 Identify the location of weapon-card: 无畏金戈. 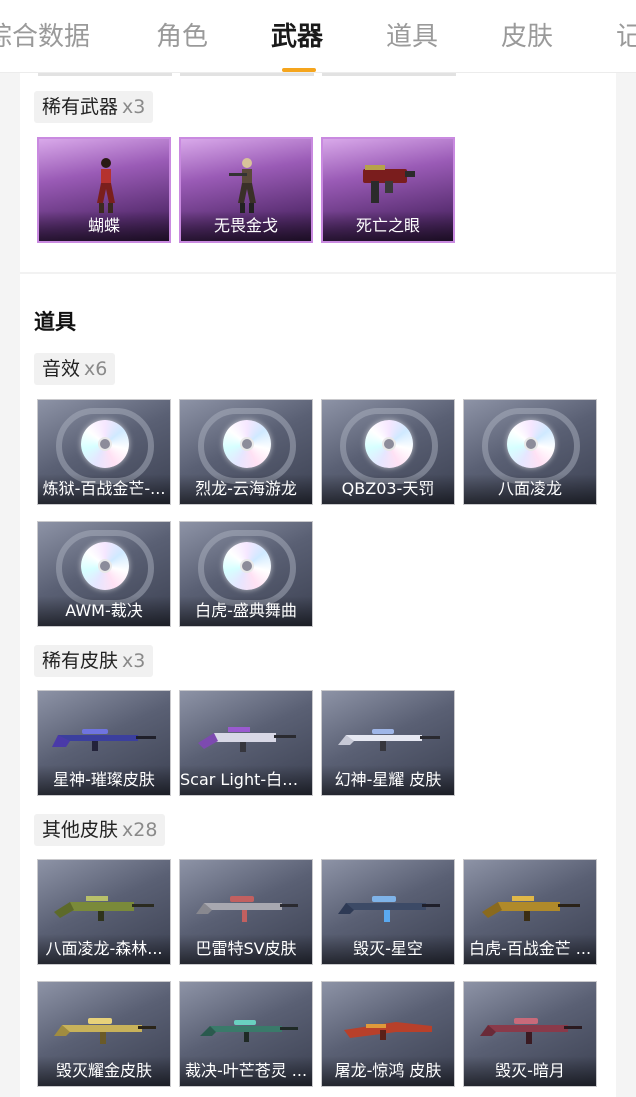
(246, 190).